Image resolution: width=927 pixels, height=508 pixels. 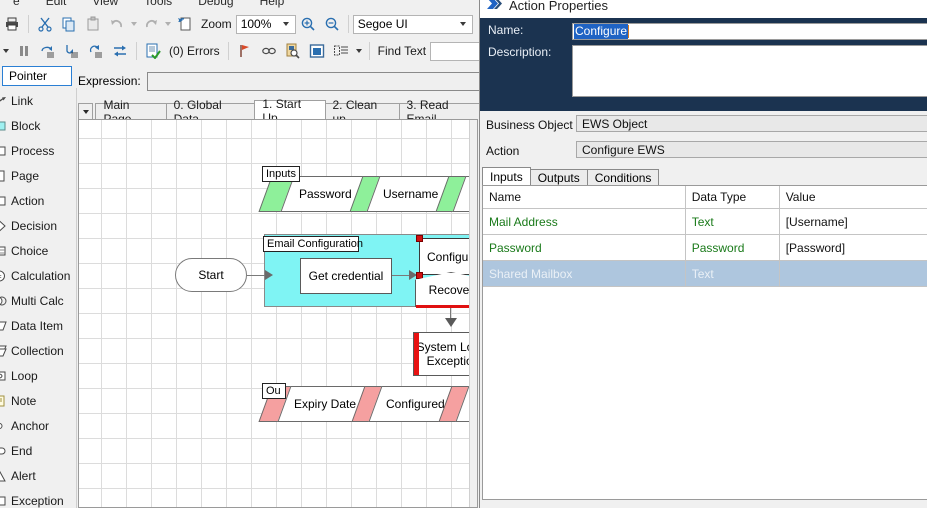 What do you see at coordinates (131, 112) in the screenshot?
I see `tab-main-page: Main Page` at bounding box center [131, 112].